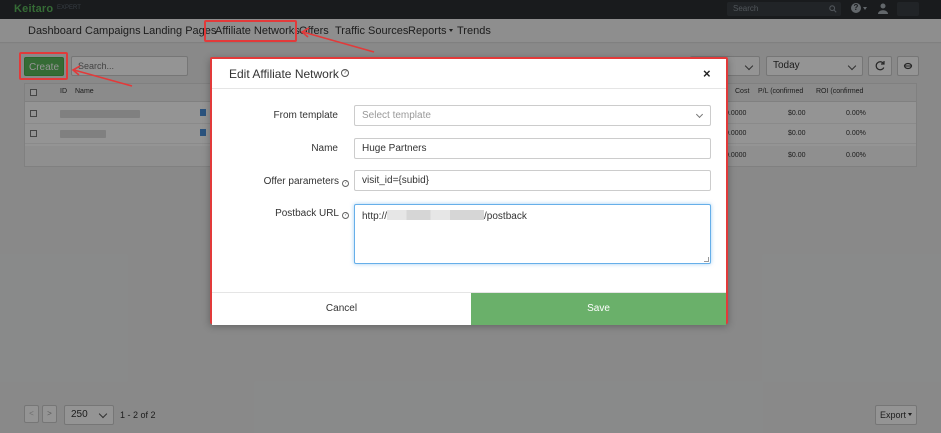 The image size is (941, 433). Describe the element at coordinates (532, 234) in the screenshot. I see `postback-url-textarea: http:// /postback` at that location.